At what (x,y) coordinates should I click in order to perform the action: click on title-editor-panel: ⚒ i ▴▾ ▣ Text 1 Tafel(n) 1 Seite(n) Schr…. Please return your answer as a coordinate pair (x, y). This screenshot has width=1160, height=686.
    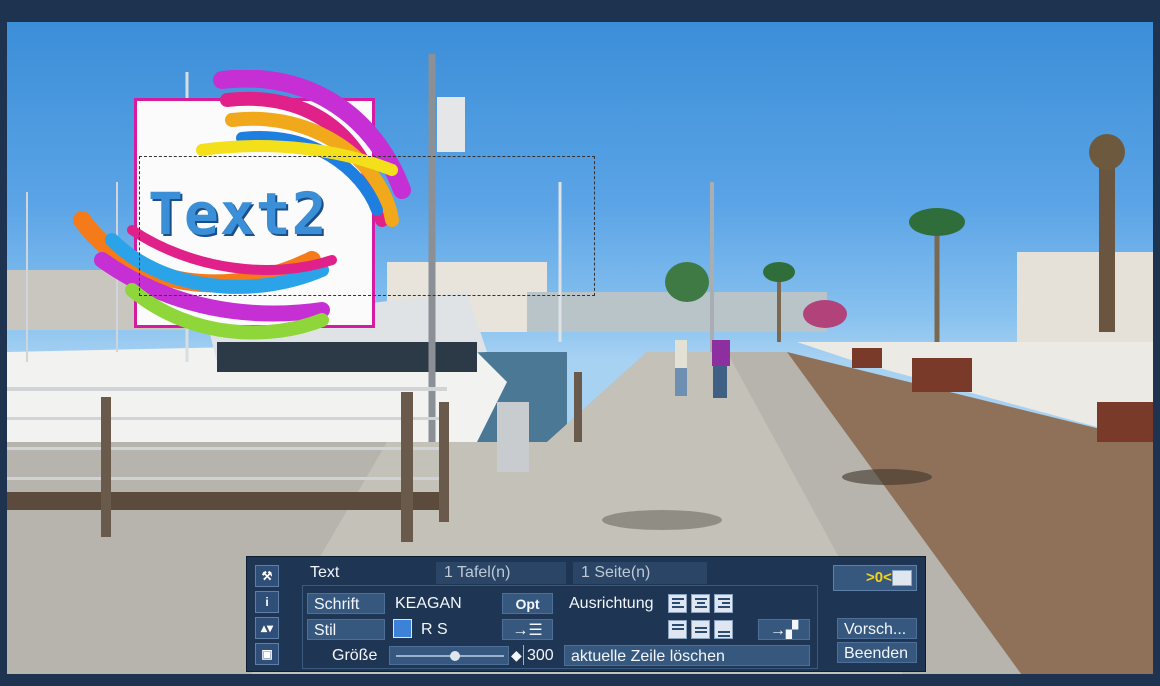
    Looking at the image, I should click on (586, 614).